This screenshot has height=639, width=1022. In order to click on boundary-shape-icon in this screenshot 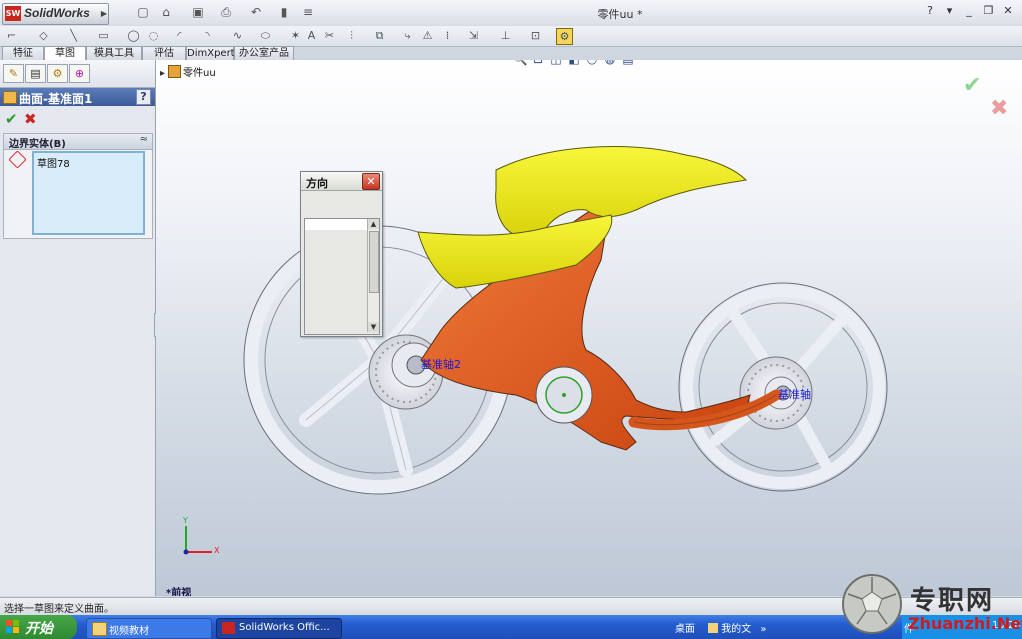, I will do `click(17, 159)`.